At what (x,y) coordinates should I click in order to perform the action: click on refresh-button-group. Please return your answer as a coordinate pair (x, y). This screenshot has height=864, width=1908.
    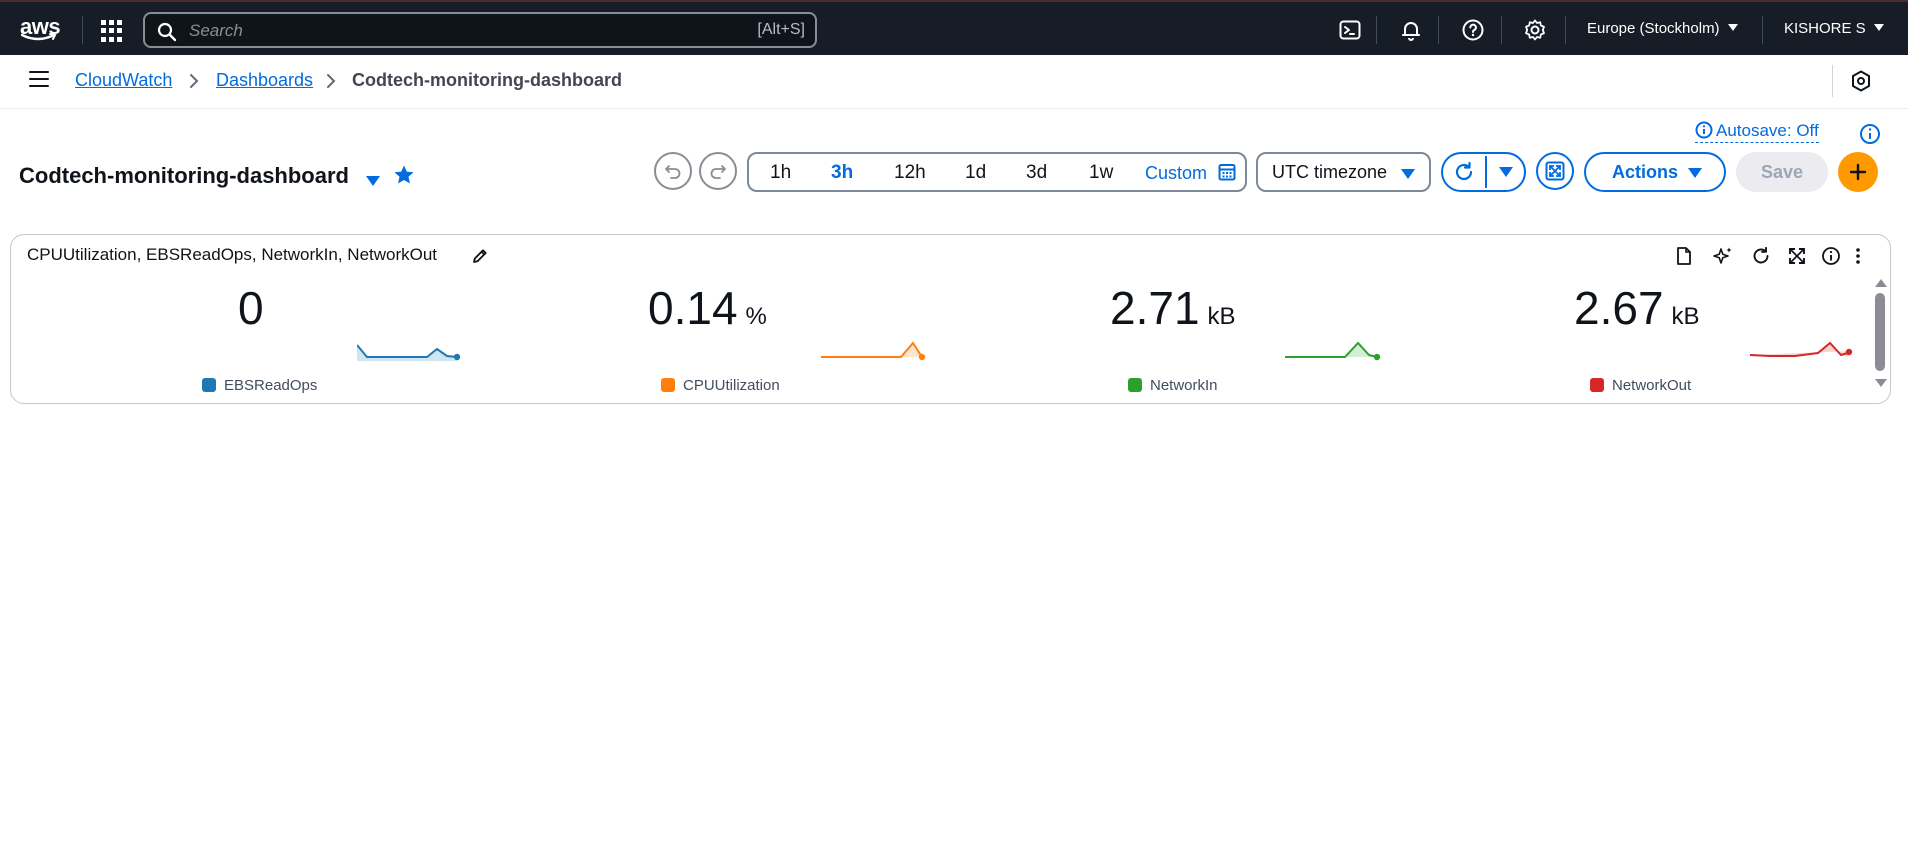
    Looking at the image, I should click on (1483, 172).